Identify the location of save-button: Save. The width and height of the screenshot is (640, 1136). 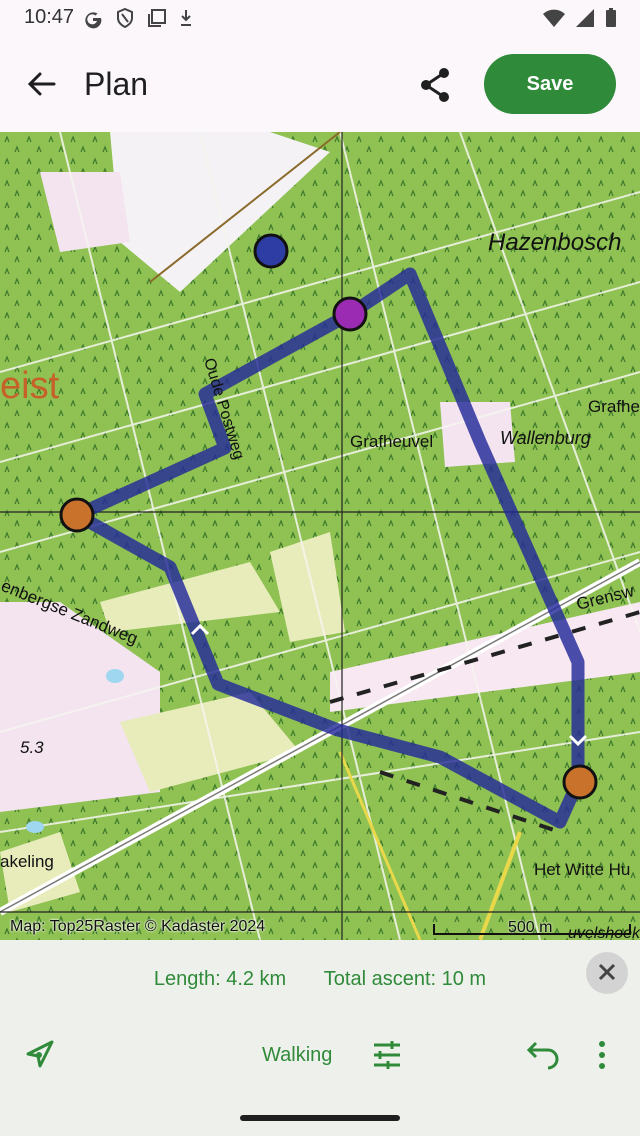
(550, 84).